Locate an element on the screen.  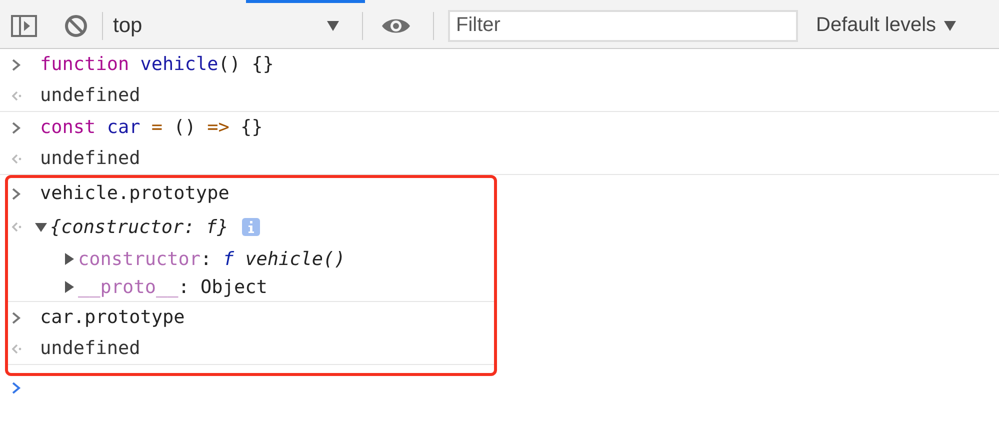
input-code: vehicle.prototype is located at coordinates (135, 193).